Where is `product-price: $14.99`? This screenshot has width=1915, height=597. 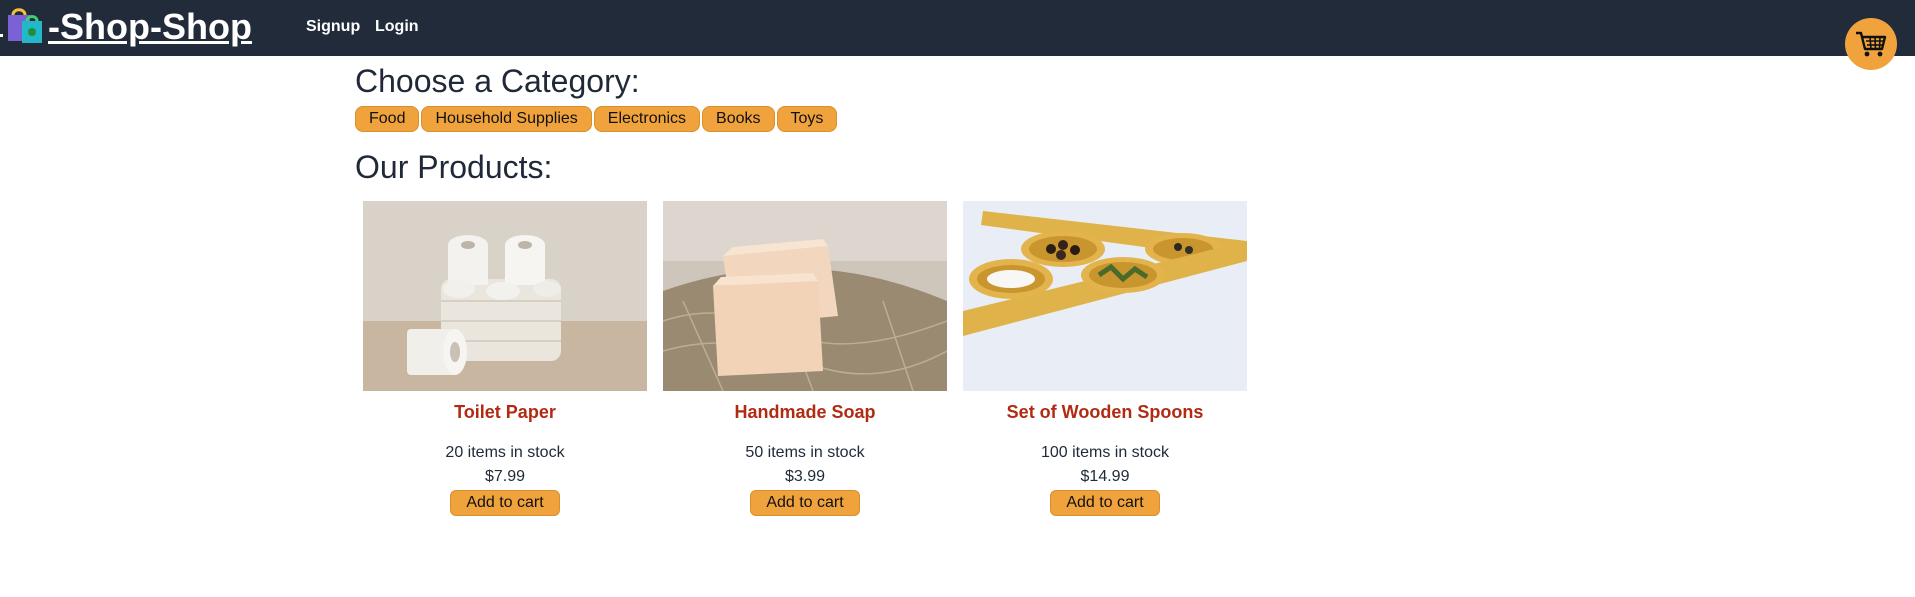
product-price: $14.99 is located at coordinates (1105, 476).